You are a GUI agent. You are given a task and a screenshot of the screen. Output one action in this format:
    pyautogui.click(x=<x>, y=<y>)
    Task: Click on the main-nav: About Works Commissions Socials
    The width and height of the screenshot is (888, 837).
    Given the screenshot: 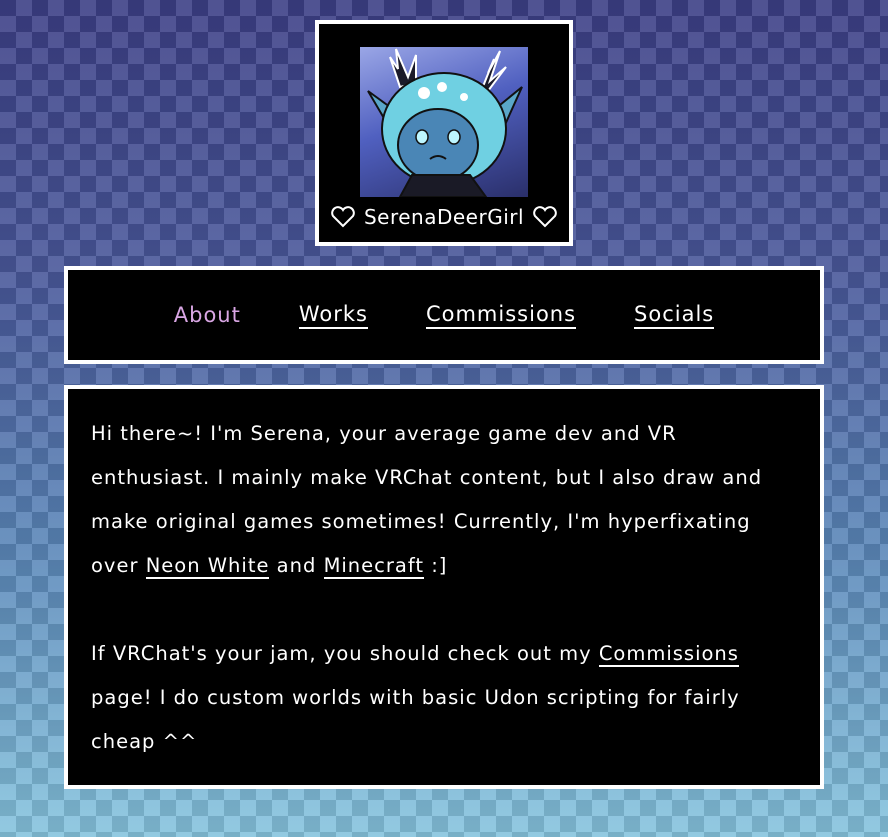 What is the action you would take?
    pyautogui.click(x=444, y=315)
    